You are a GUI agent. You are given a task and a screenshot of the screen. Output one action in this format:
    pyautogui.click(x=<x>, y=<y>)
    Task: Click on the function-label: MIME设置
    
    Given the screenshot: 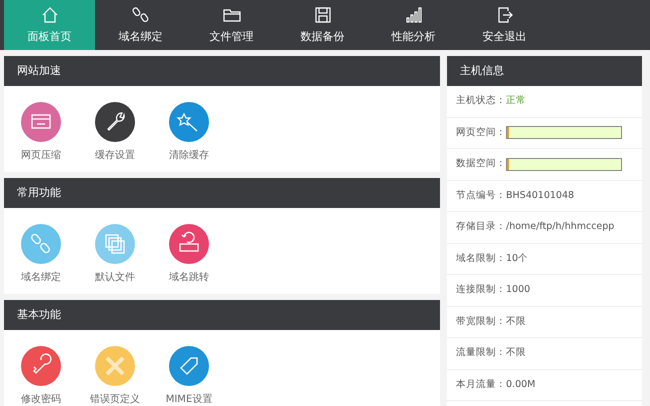 What is the action you would take?
    pyautogui.click(x=189, y=399)
    